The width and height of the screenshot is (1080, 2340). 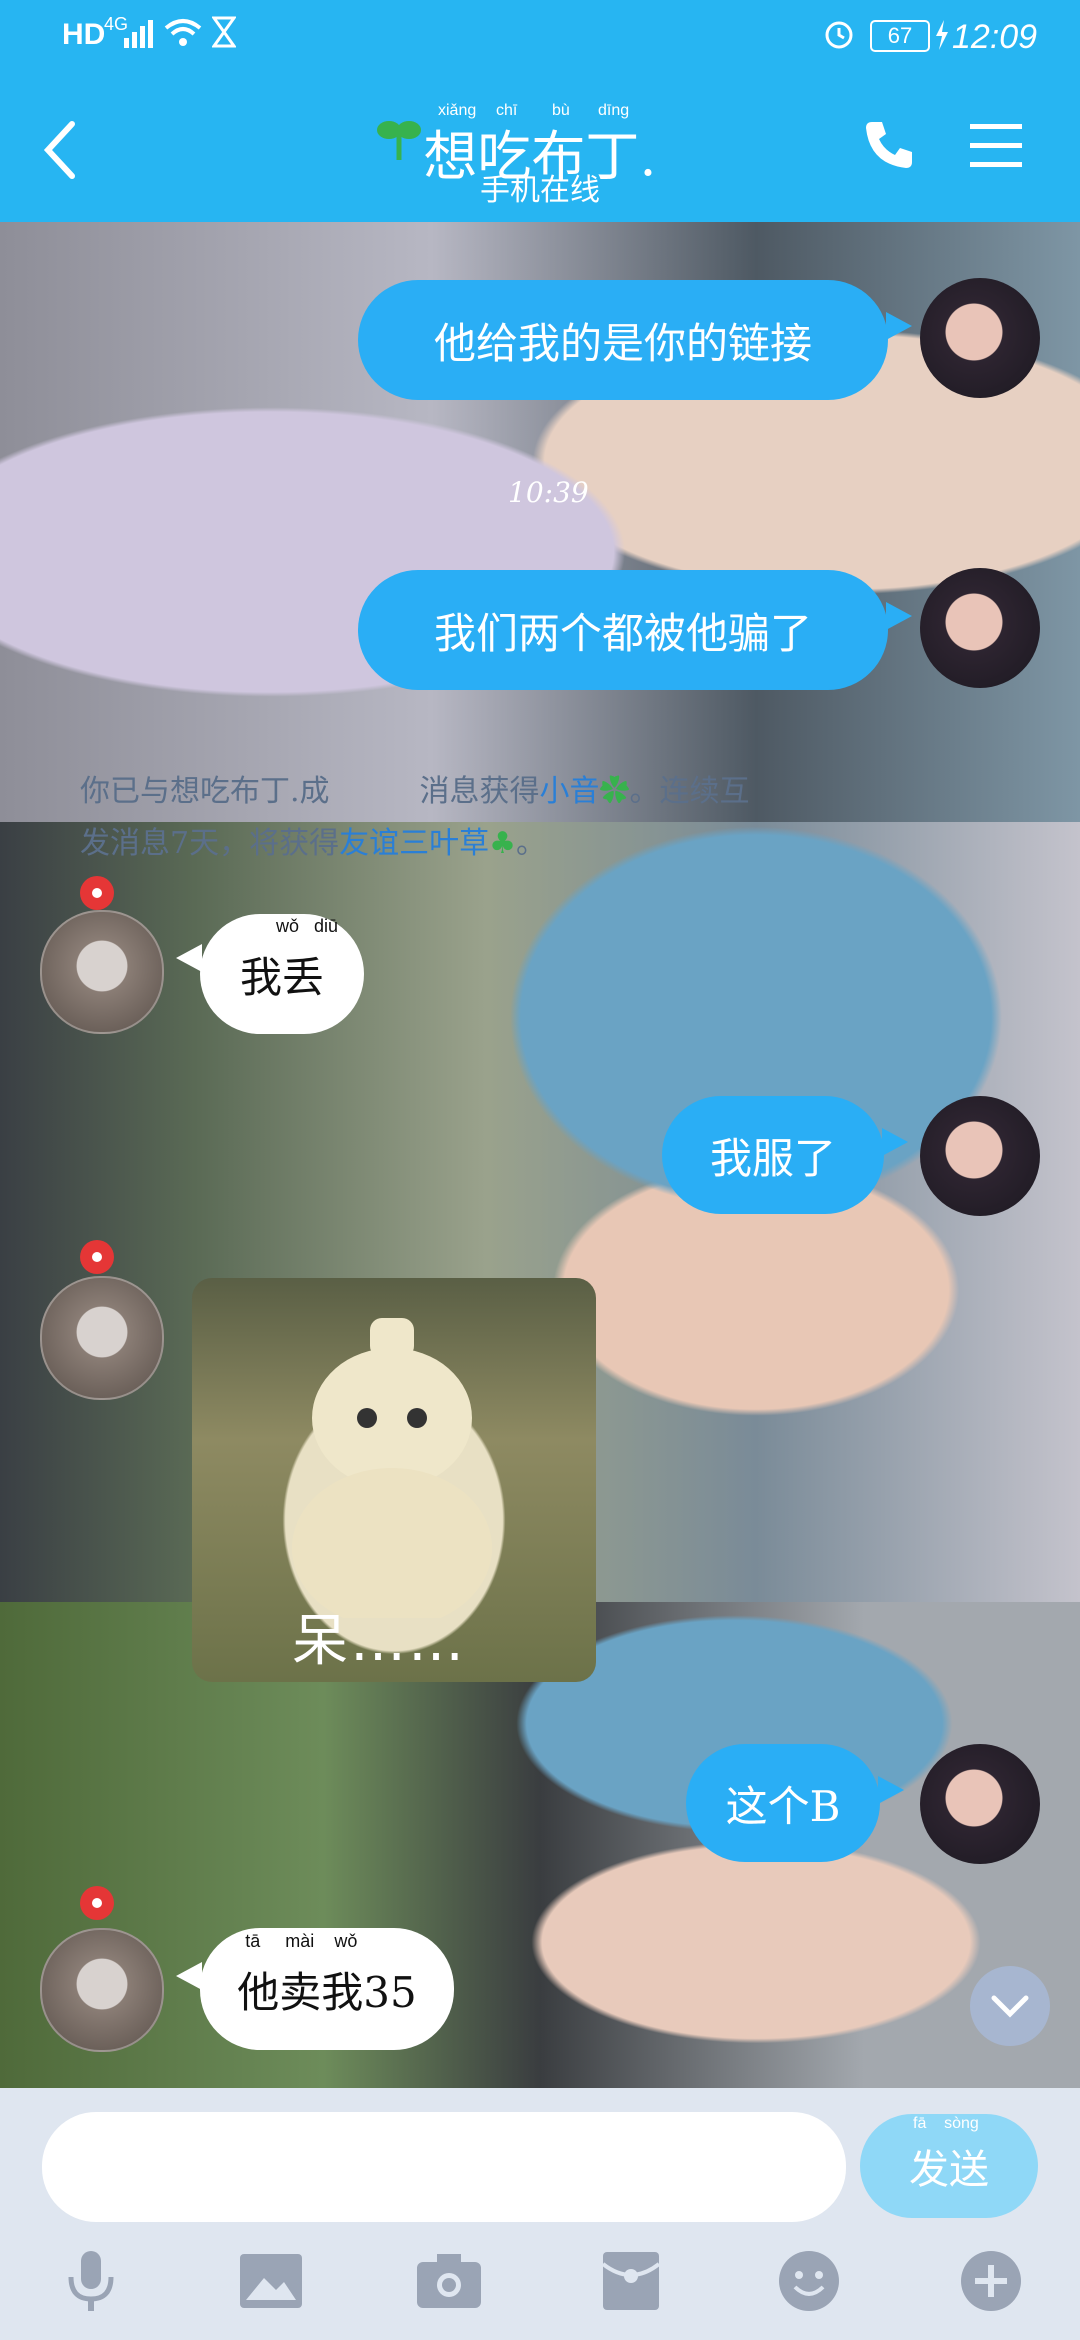 What do you see at coordinates (772, 1158) in the screenshot?
I see `message-text: 我服了` at bounding box center [772, 1158].